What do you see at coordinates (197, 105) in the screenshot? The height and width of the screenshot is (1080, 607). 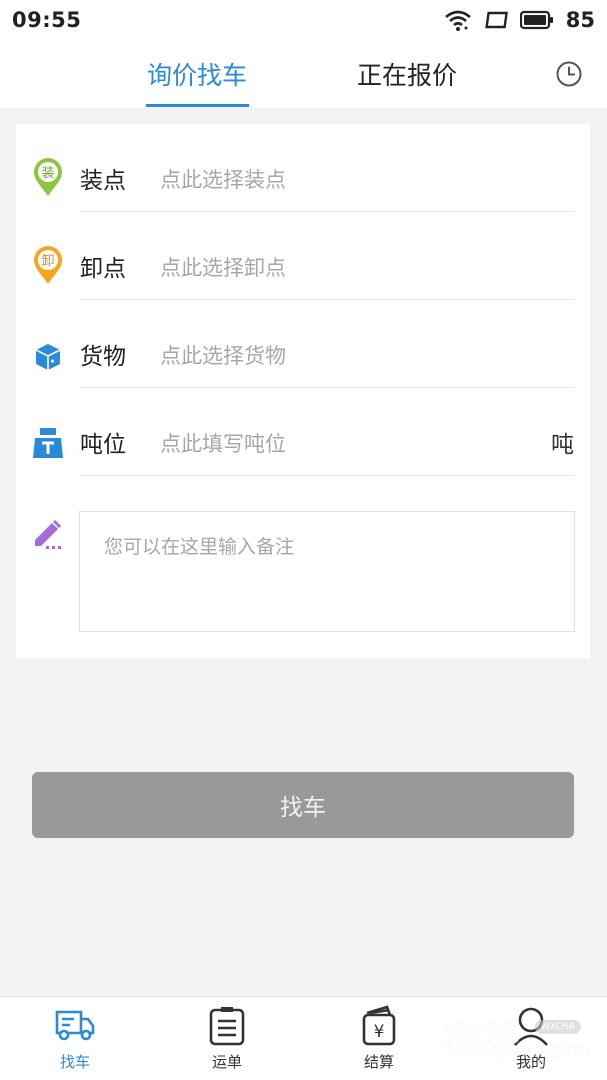 I see `active-tab-indicator` at bounding box center [197, 105].